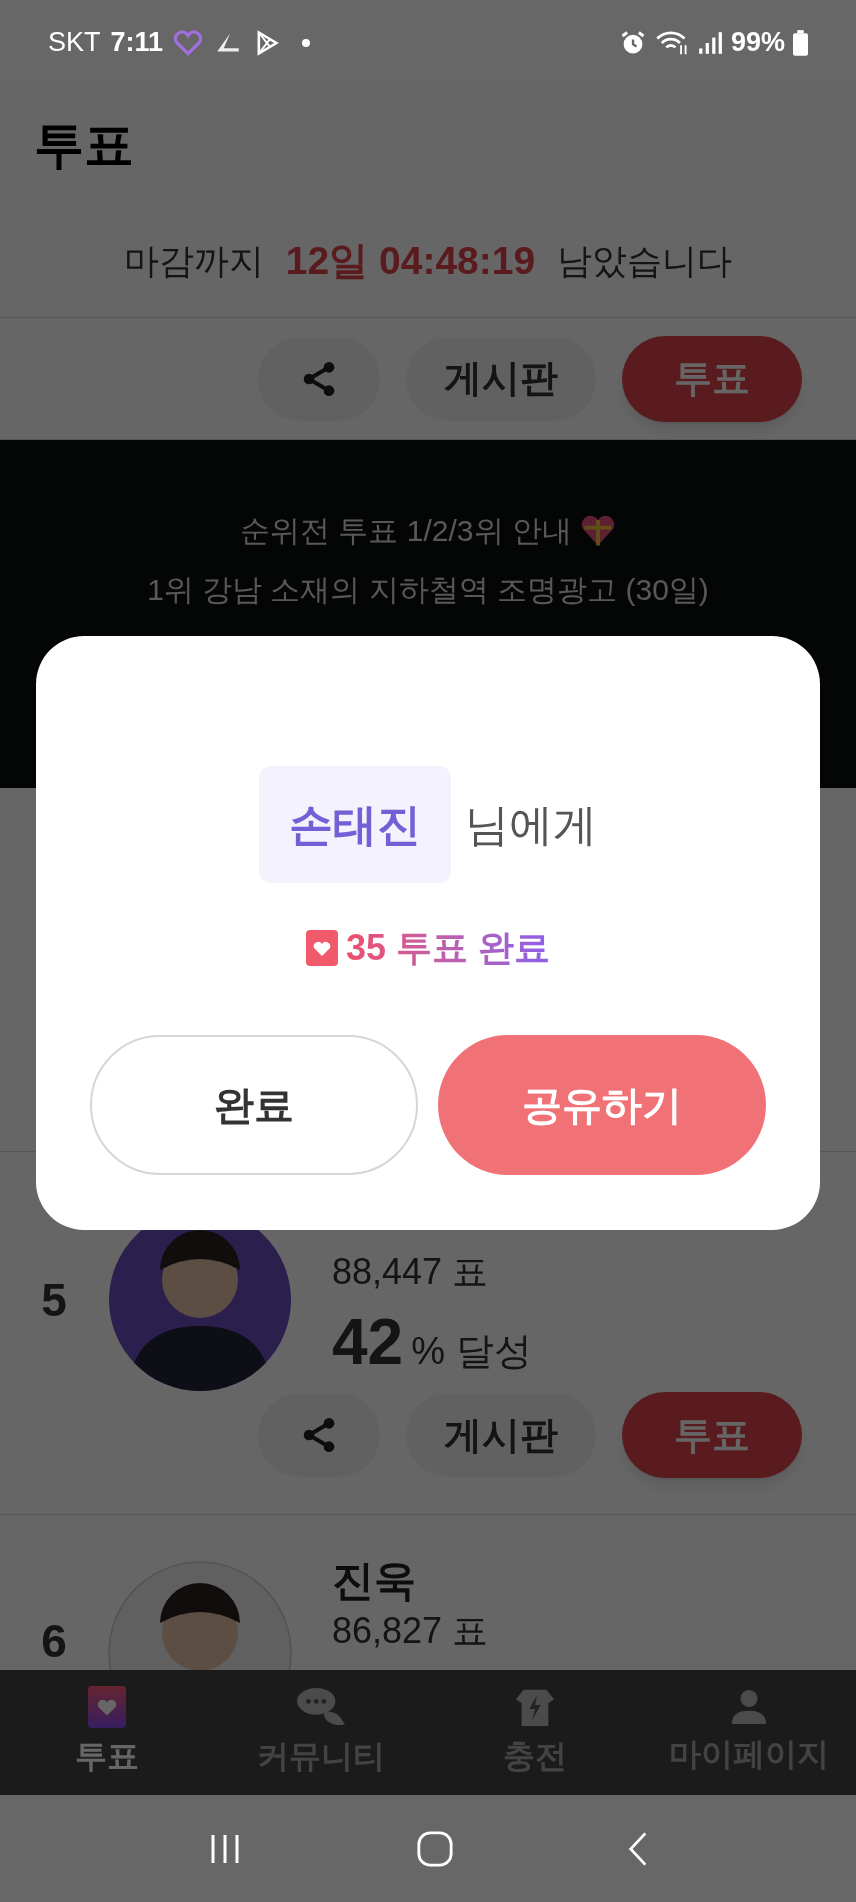 The height and width of the screenshot is (1902, 856). I want to click on percent-label: % 달성, so click(471, 1351).